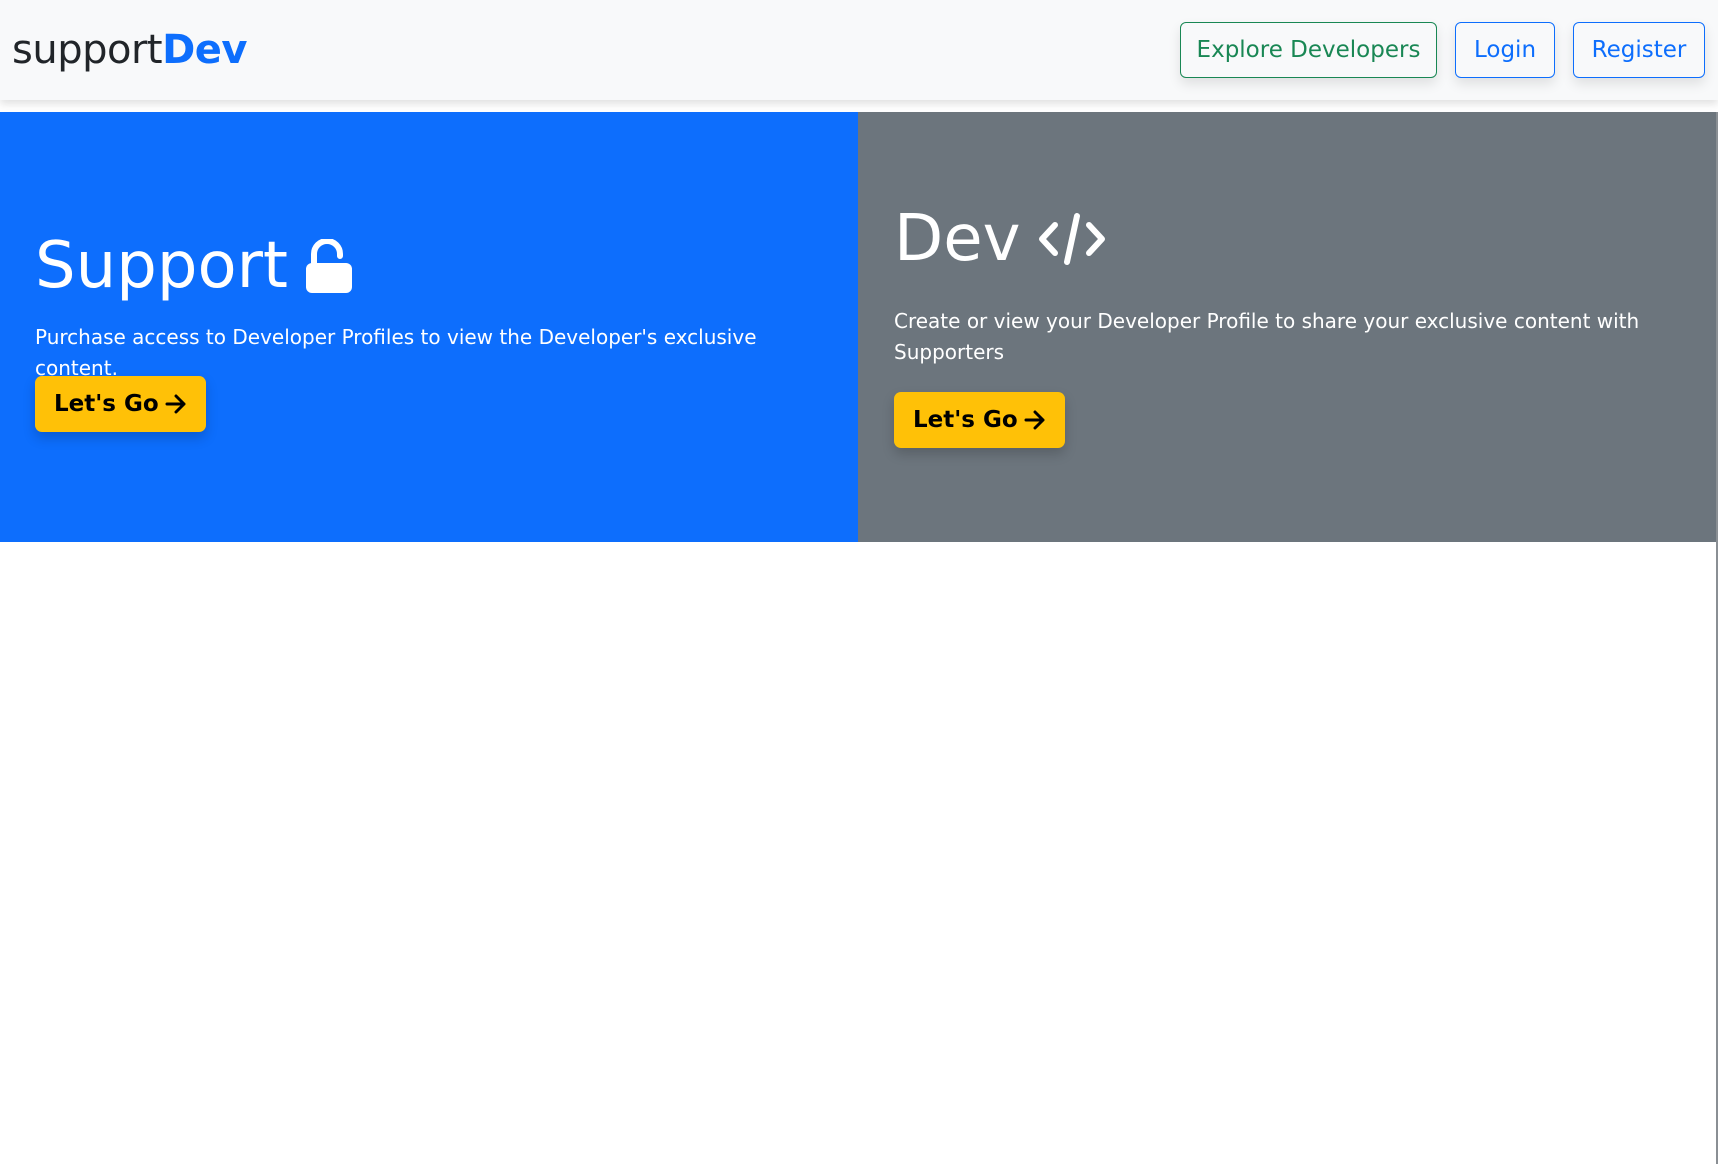 Image resolution: width=1718 pixels, height=1164 pixels. I want to click on dev-lets-go-label: Let's Go, so click(965, 420).